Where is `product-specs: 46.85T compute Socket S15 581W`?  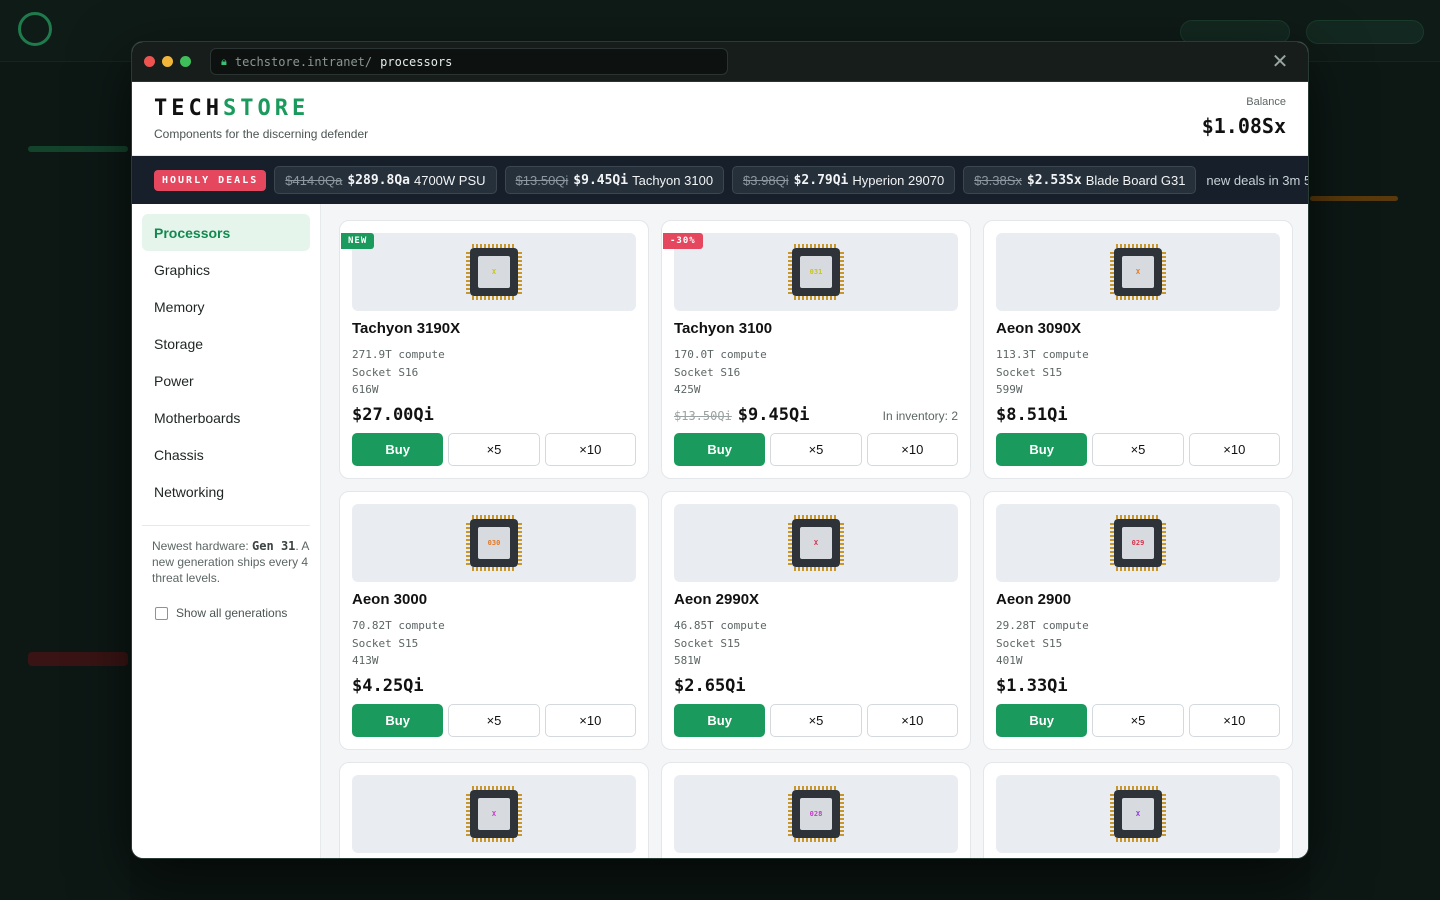
product-specs: 46.85T compute Socket S15 581W is located at coordinates (816, 643).